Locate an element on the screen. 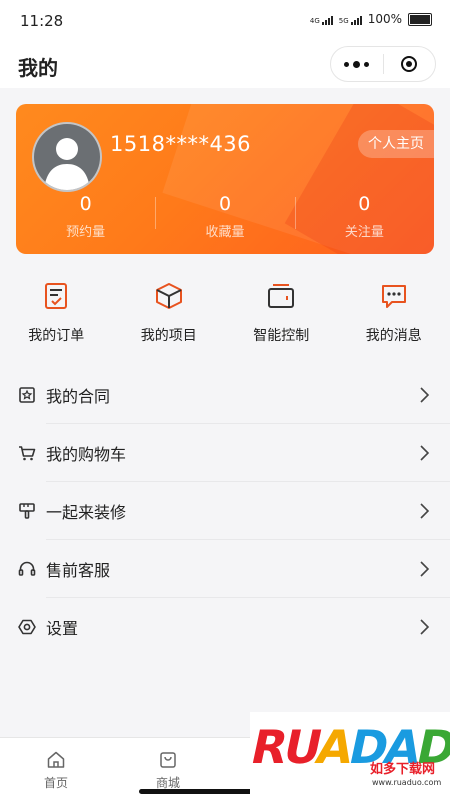 This screenshot has height=801, width=450. watermark-logo: RUADADO 如多下载网 www.ruaduo.com is located at coordinates (350, 756).